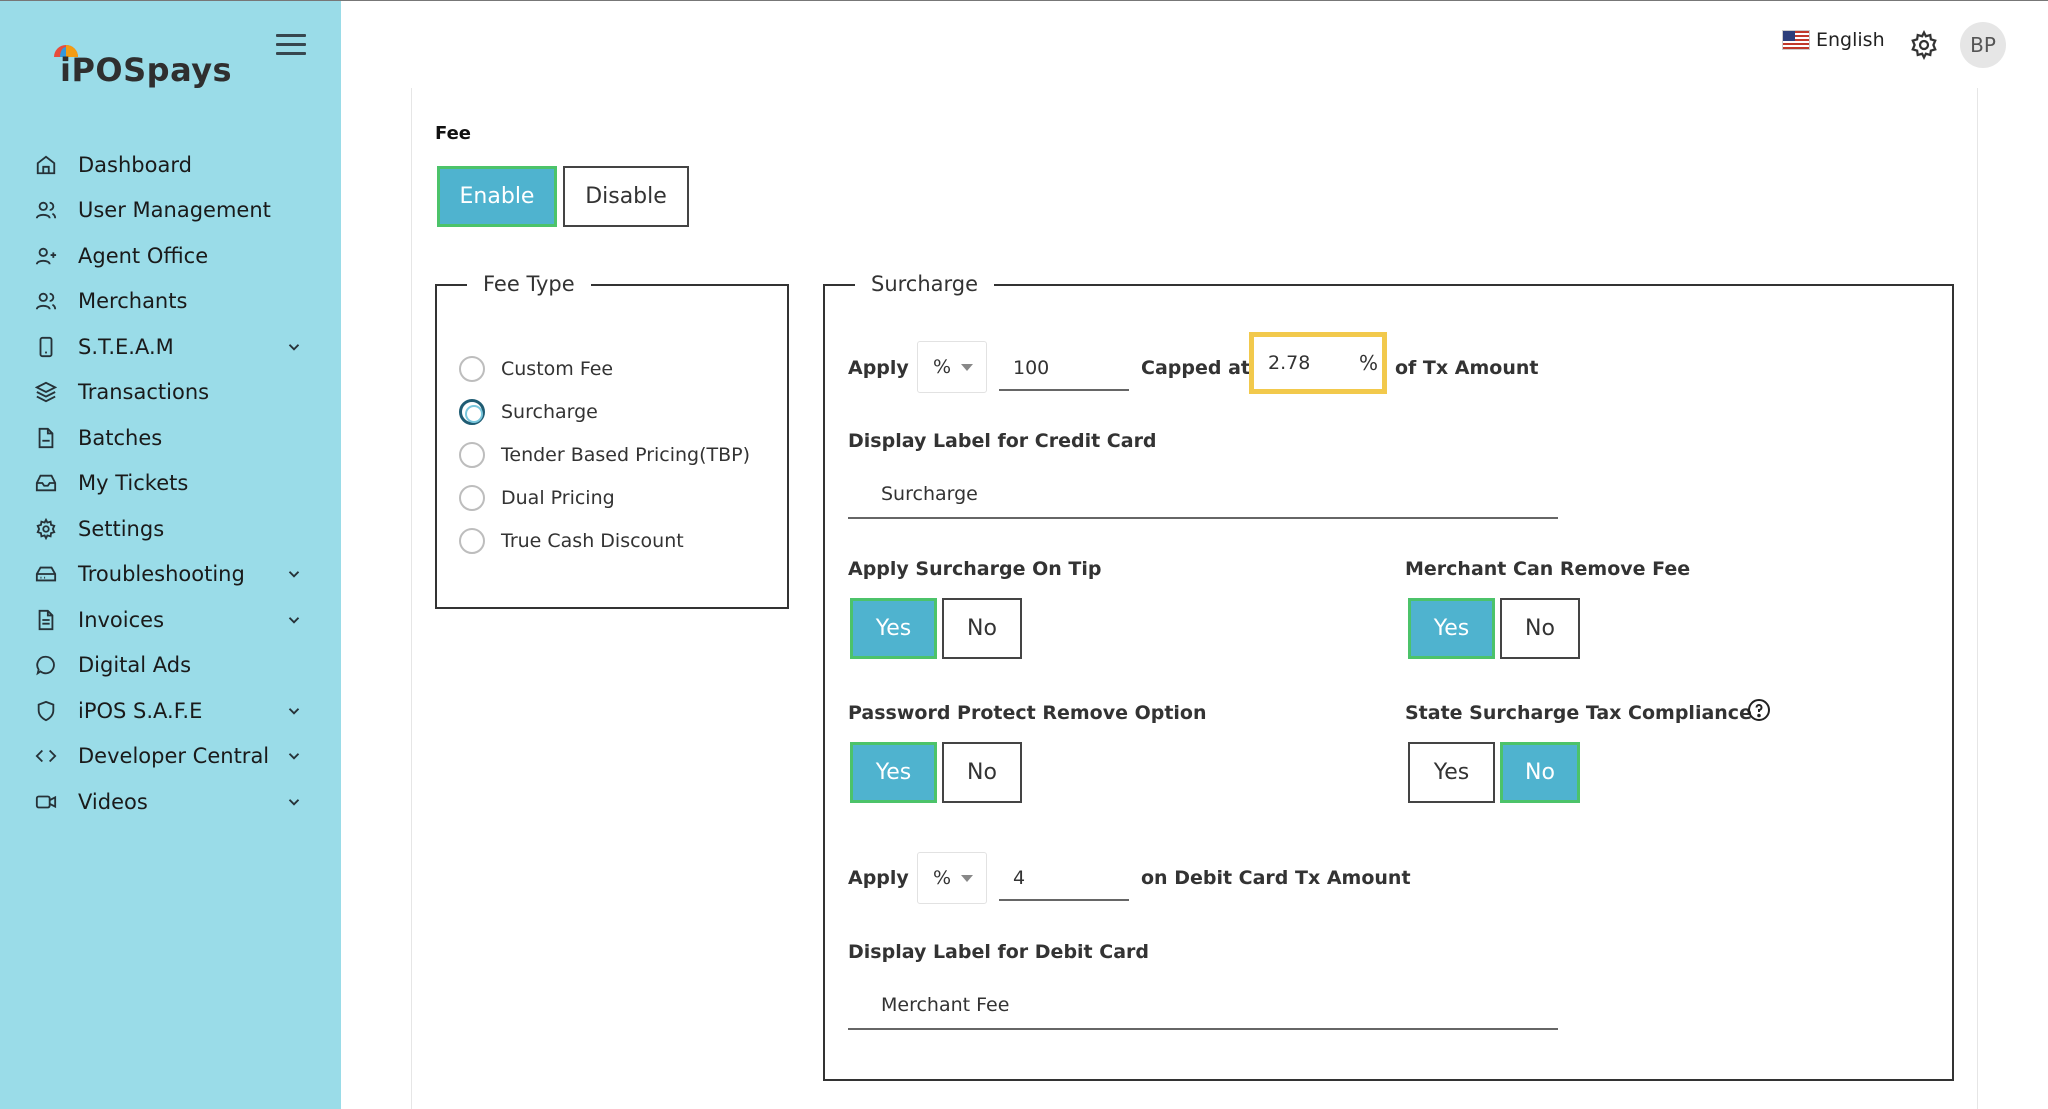 The height and width of the screenshot is (1109, 2048). I want to click on password-protect-title: Password Protect Remove Option, so click(1027, 713).